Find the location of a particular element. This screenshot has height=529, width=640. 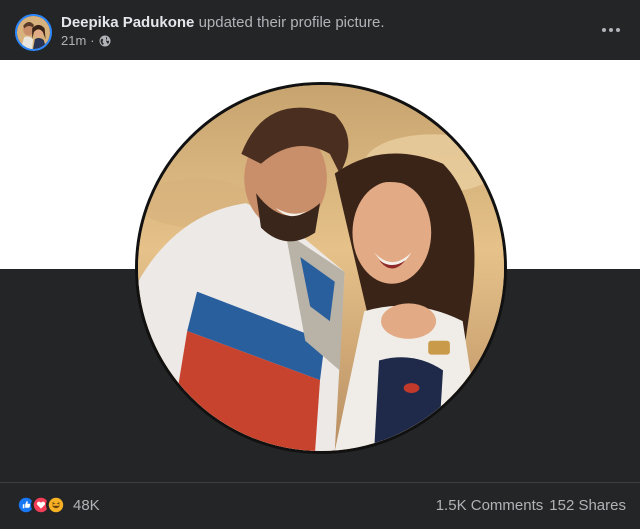

reaction-count: 48K is located at coordinates (86, 505).